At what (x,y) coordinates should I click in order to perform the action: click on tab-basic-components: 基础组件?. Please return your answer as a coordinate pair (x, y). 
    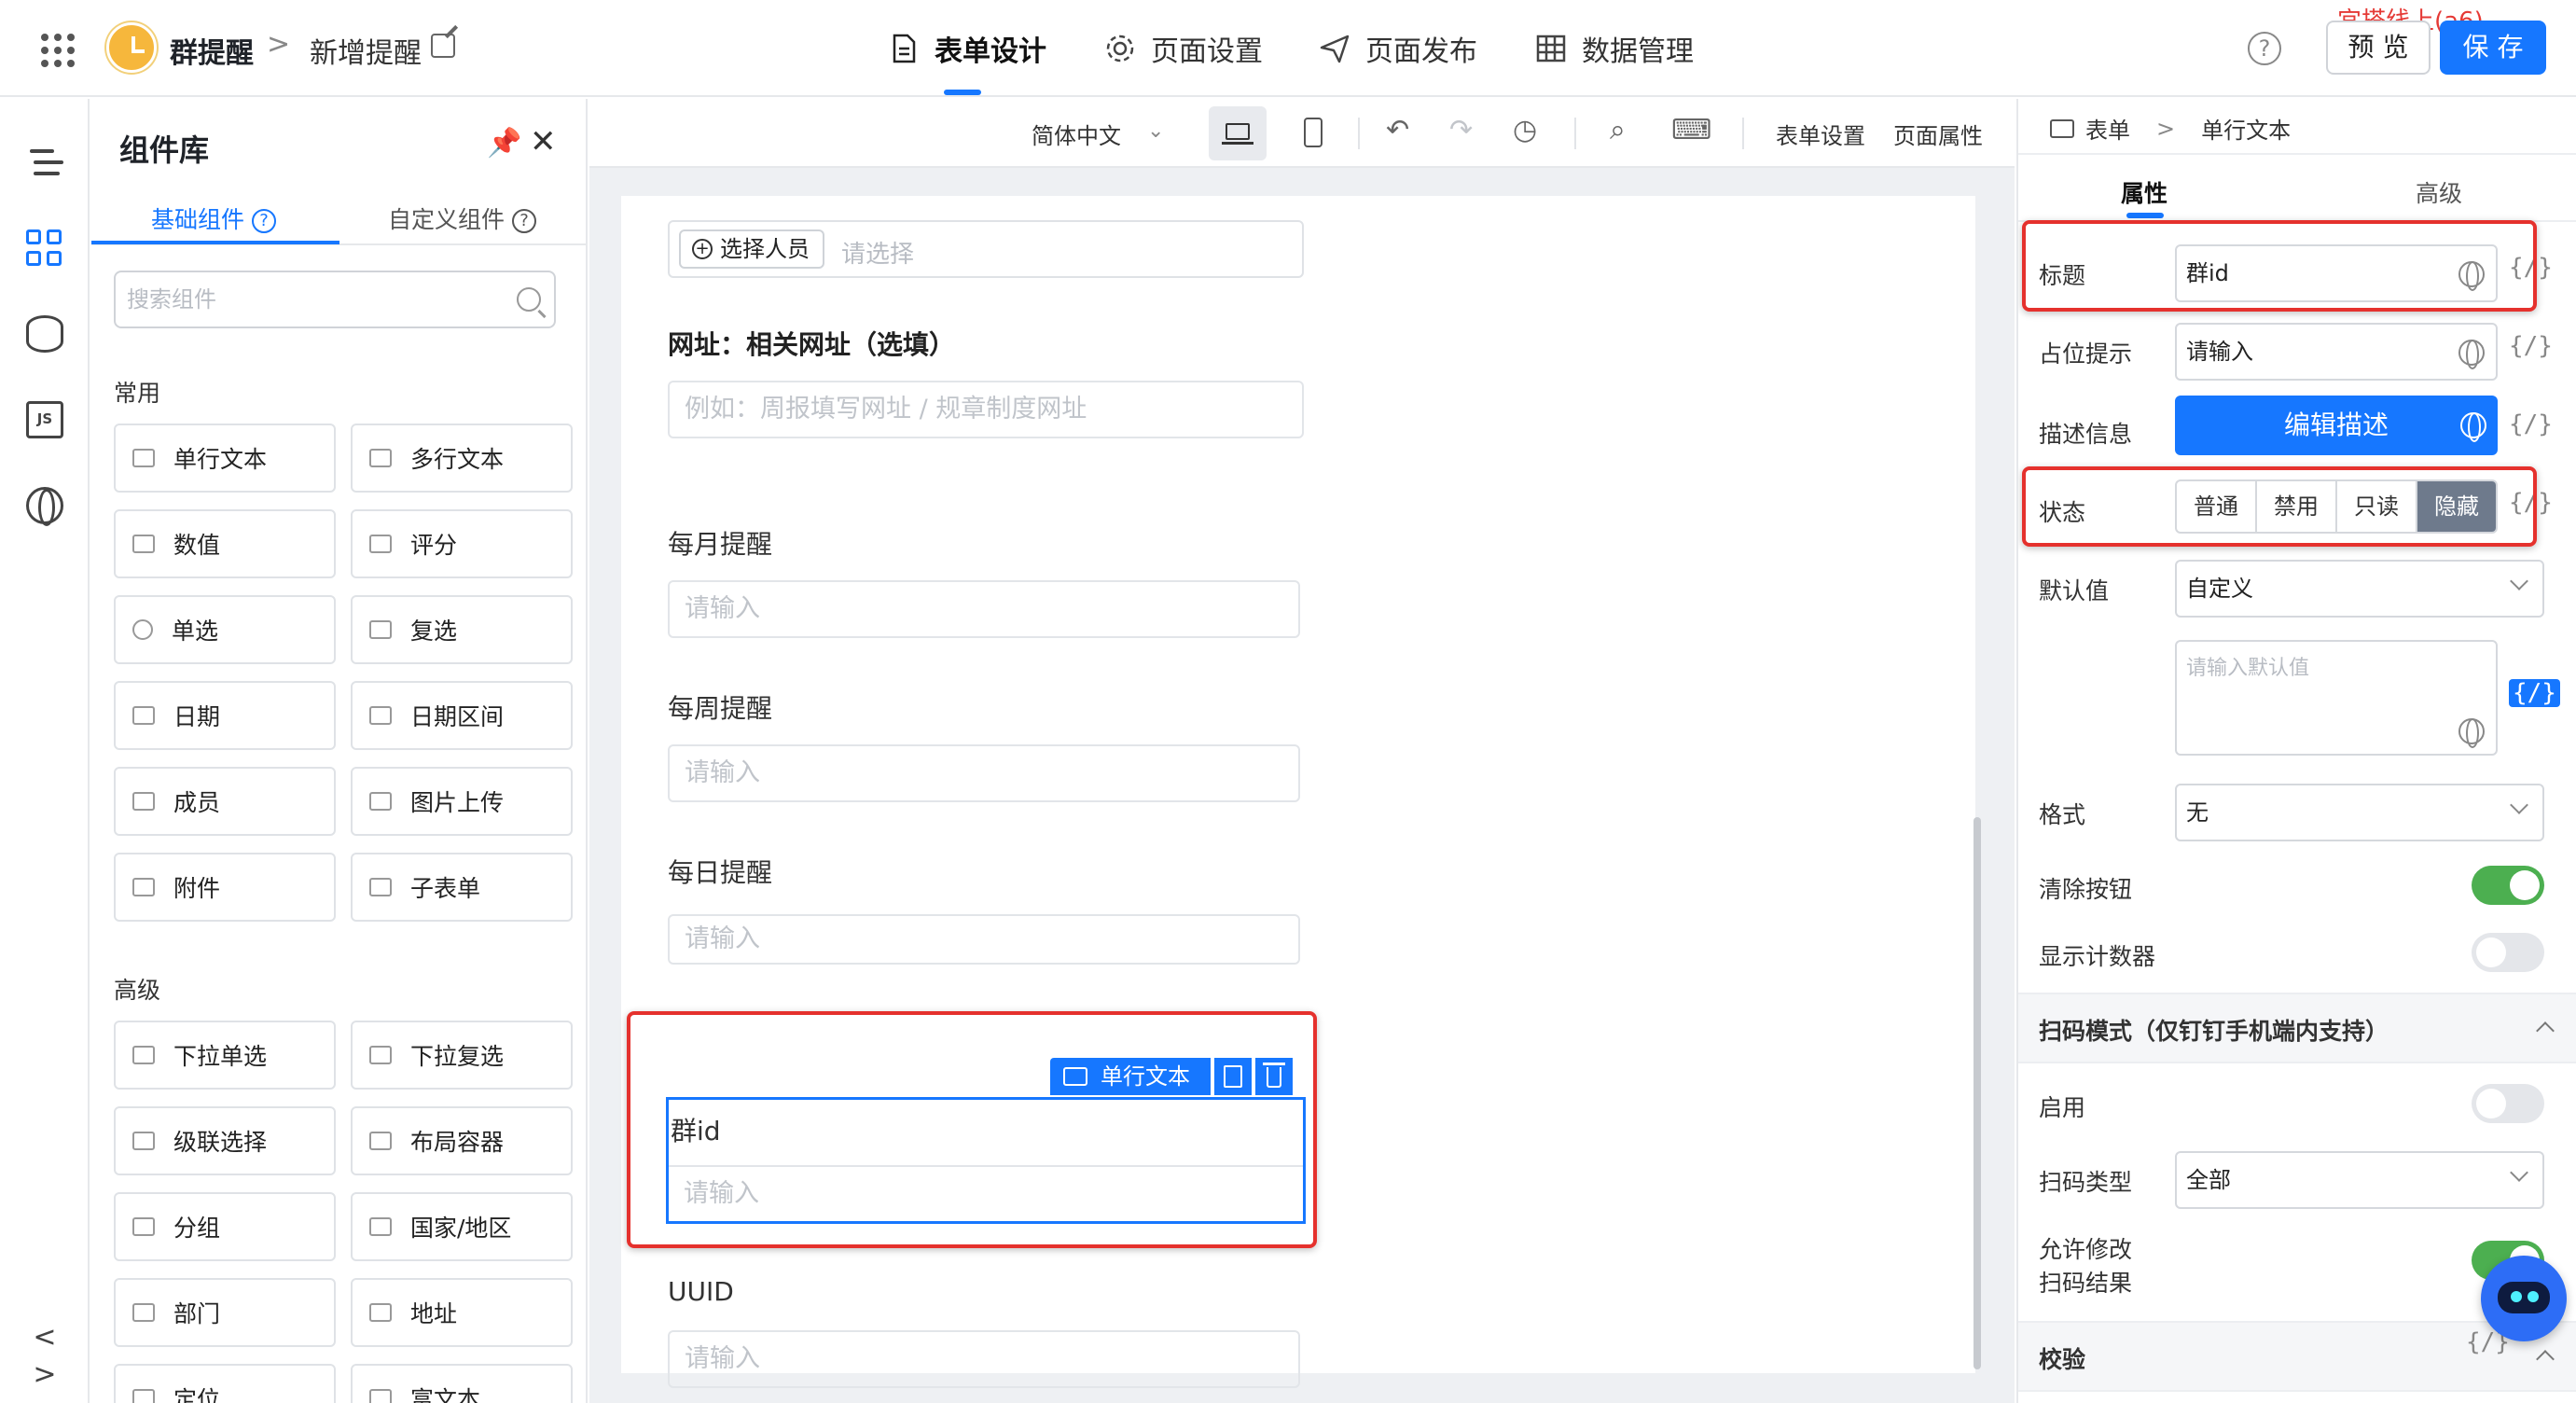
    Looking at the image, I should click on (214, 218).